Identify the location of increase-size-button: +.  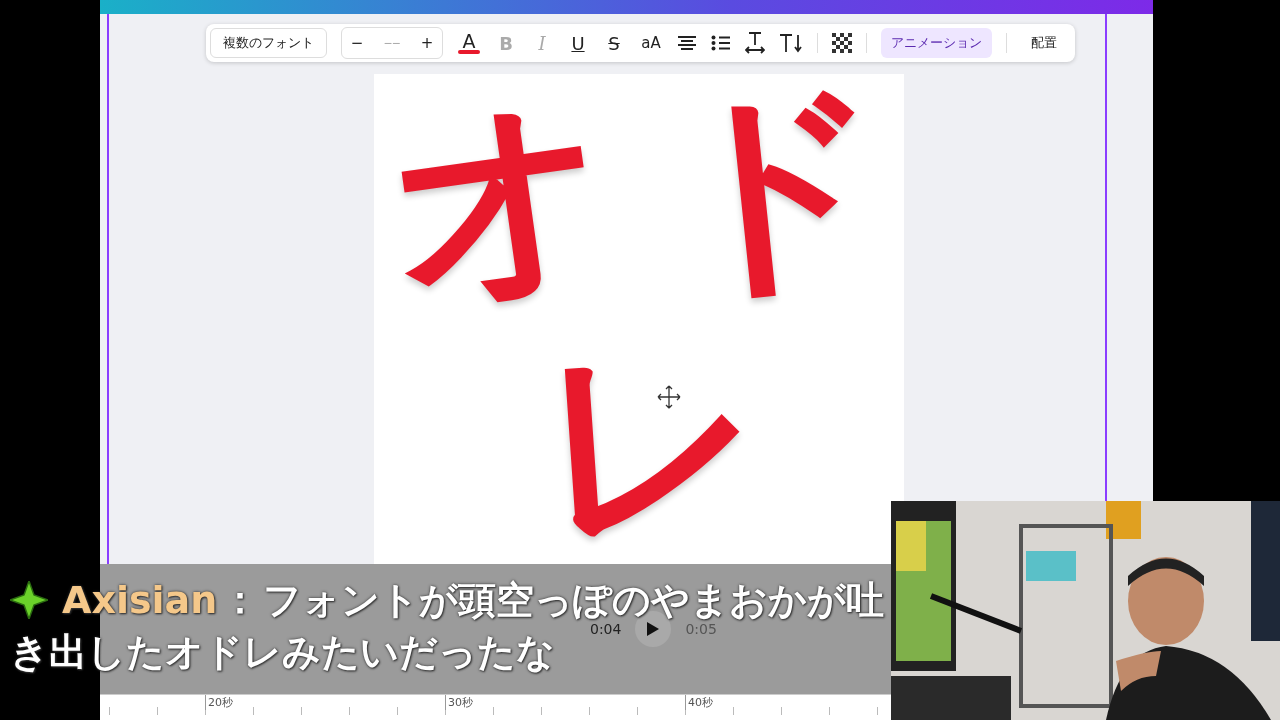
(427, 43).